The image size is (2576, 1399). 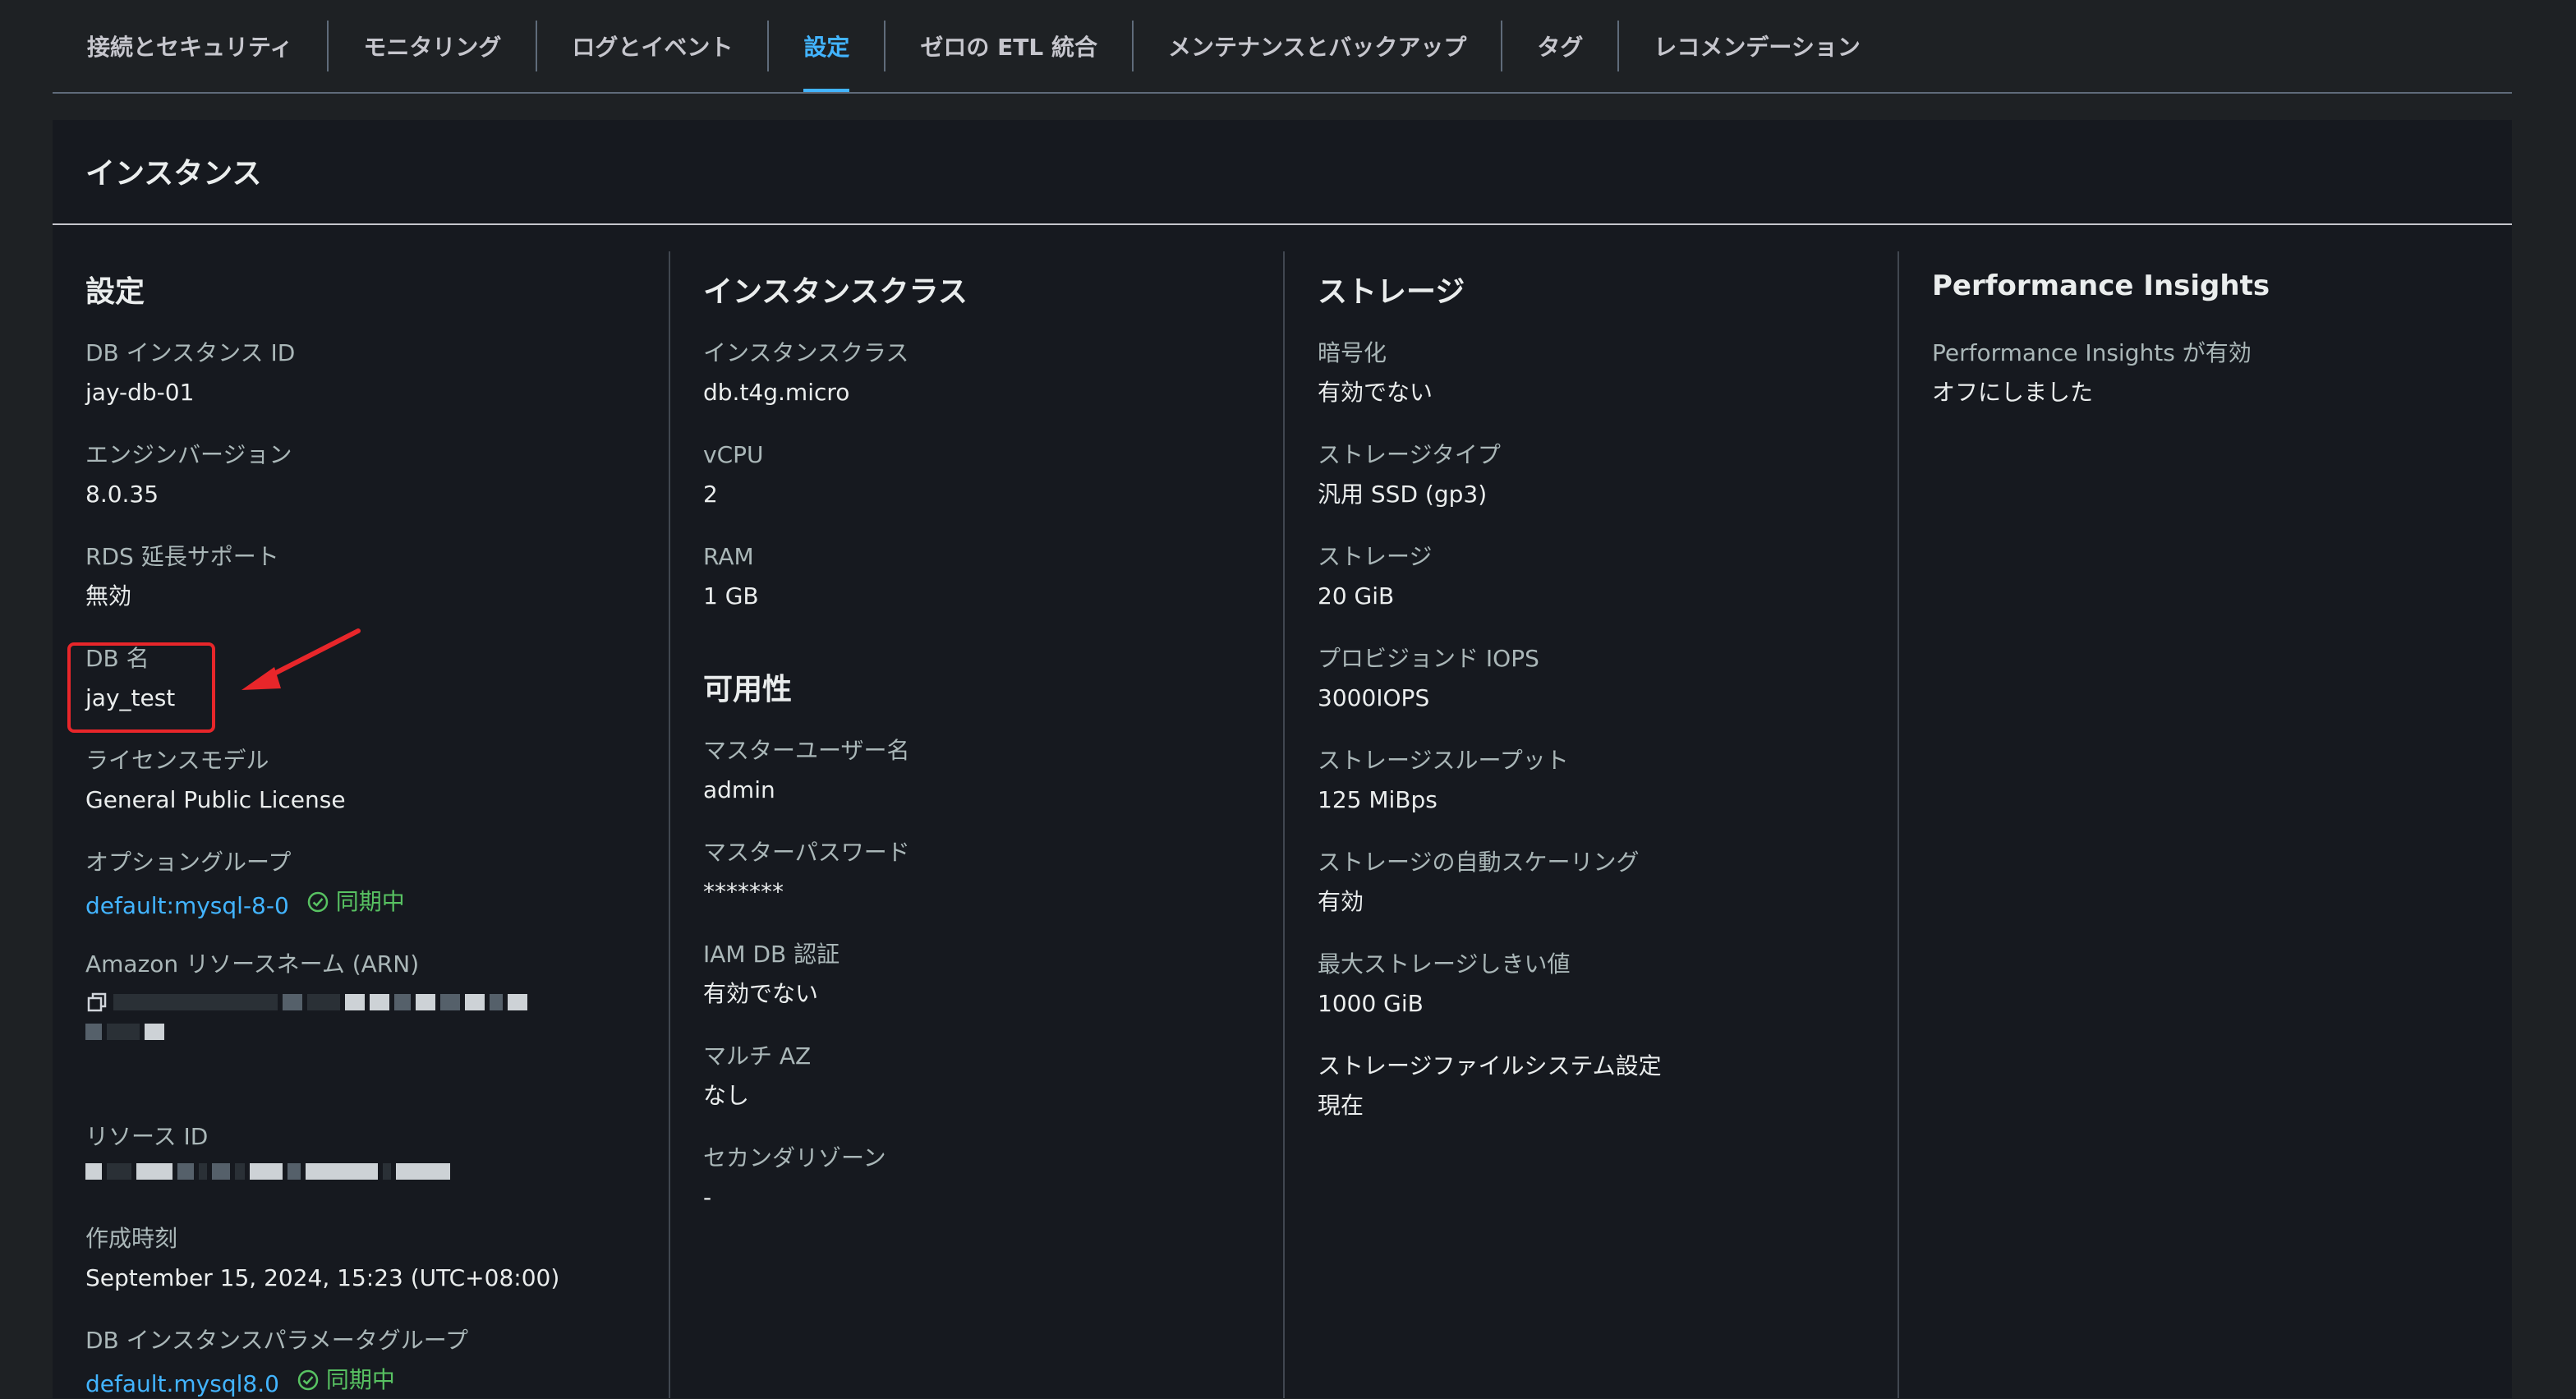 What do you see at coordinates (115, 292) in the screenshot?
I see `section-title-configuration: 設定` at bounding box center [115, 292].